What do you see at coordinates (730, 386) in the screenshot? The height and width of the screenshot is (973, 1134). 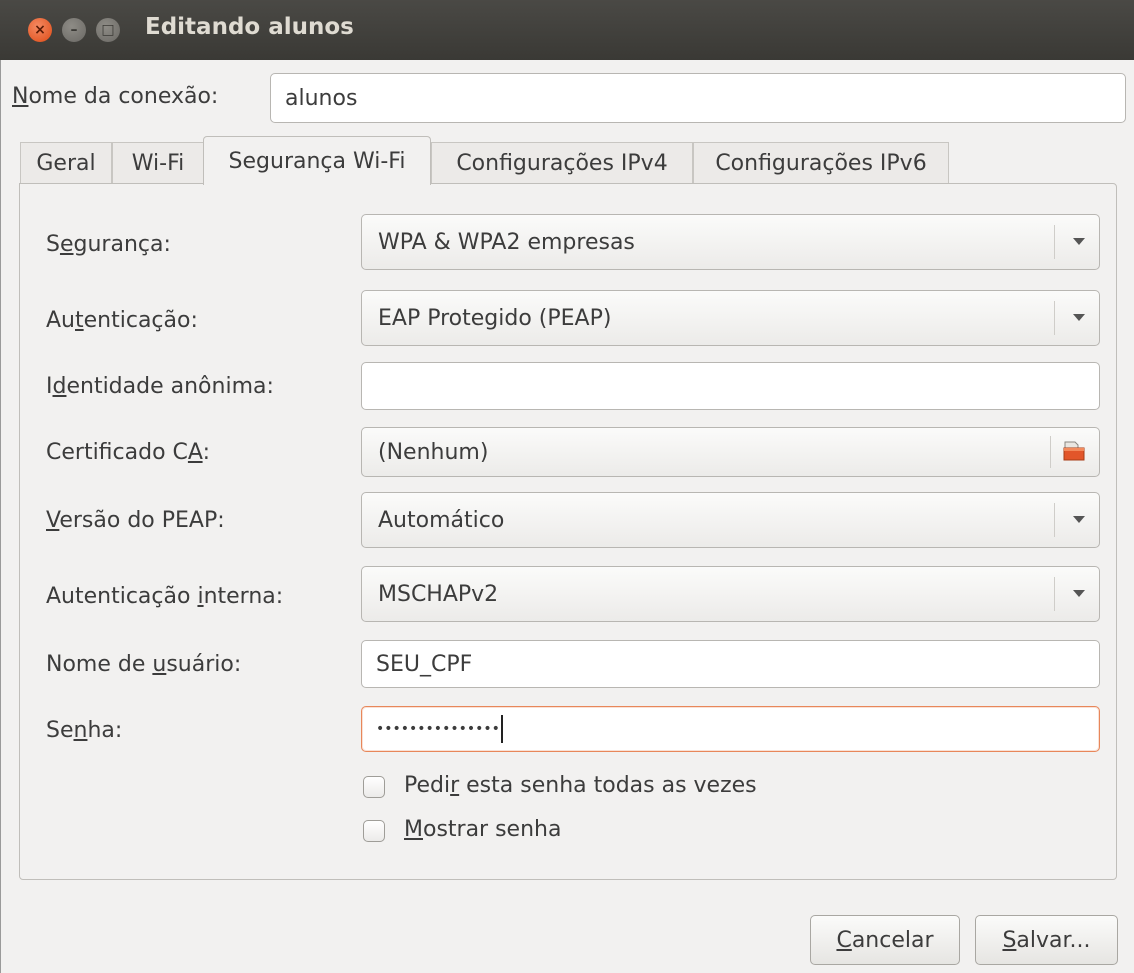 I see `anon-identity-field` at bounding box center [730, 386].